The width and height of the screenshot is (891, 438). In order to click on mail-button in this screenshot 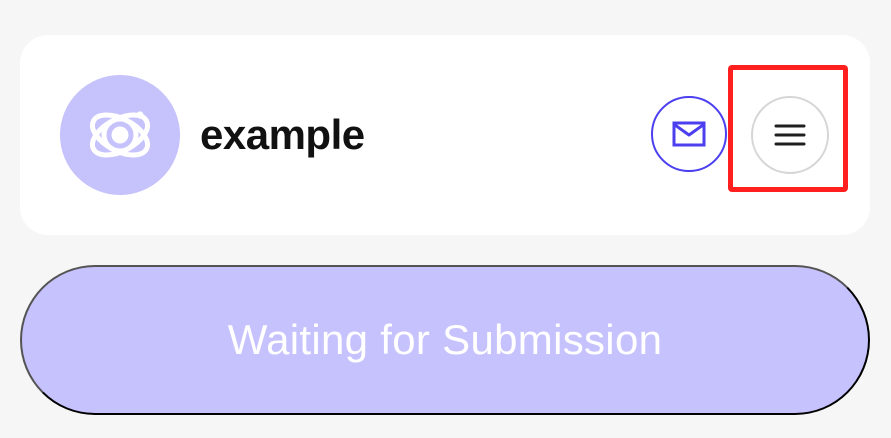, I will do `click(689, 134)`.